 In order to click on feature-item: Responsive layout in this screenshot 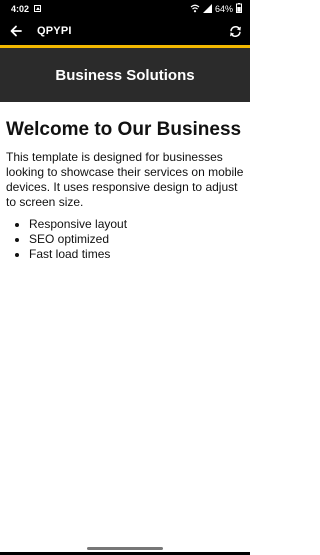, I will do `click(136, 224)`.